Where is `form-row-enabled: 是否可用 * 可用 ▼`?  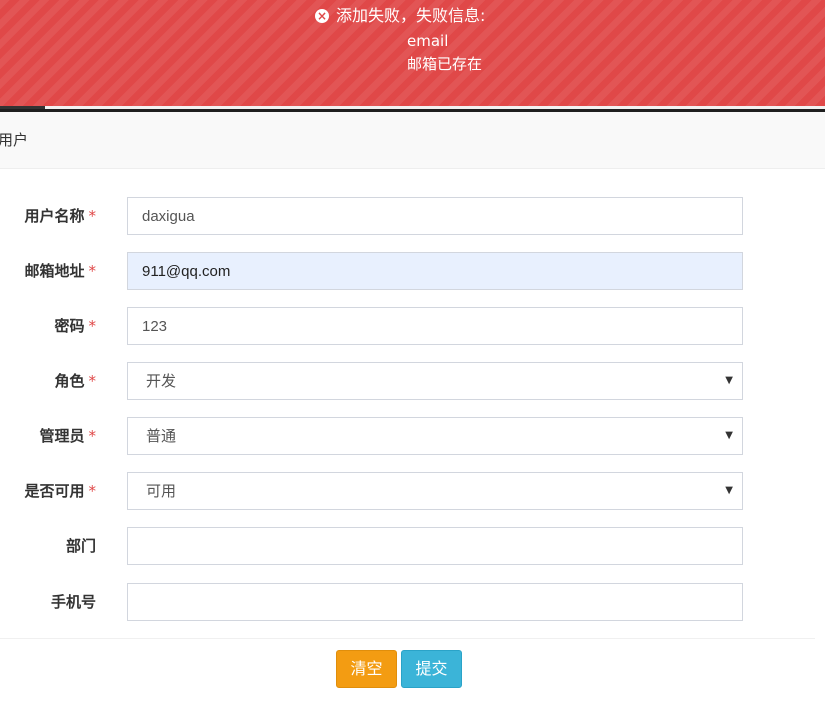 form-row-enabled: 是否可用 * 可用 ▼ is located at coordinates (412, 491).